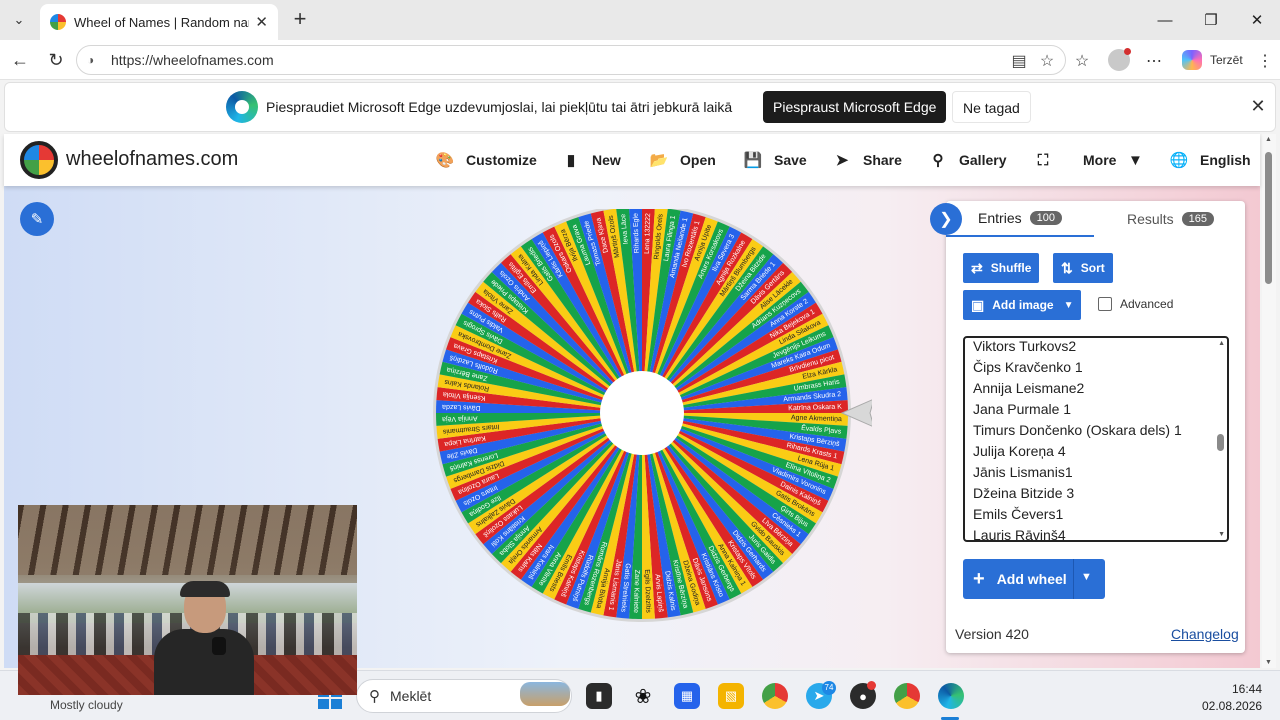 The image size is (1280, 720). What do you see at coordinates (1135, 304) in the screenshot?
I see `advanced-toggle: Advanced` at bounding box center [1135, 304].